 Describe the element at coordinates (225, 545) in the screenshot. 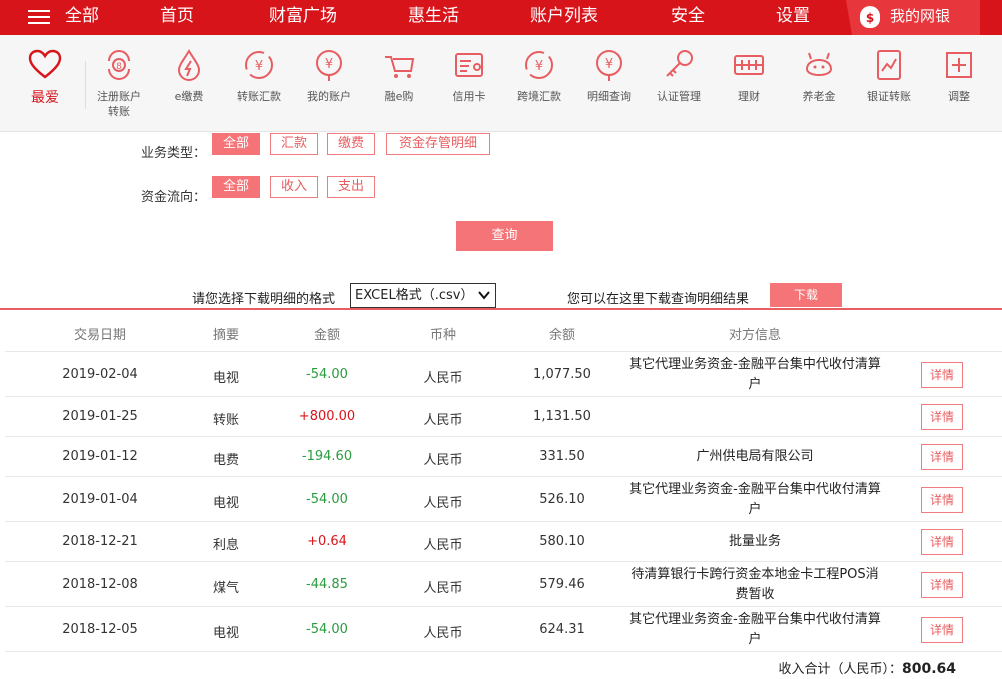

I see `cell-summary: 利息` at that location.